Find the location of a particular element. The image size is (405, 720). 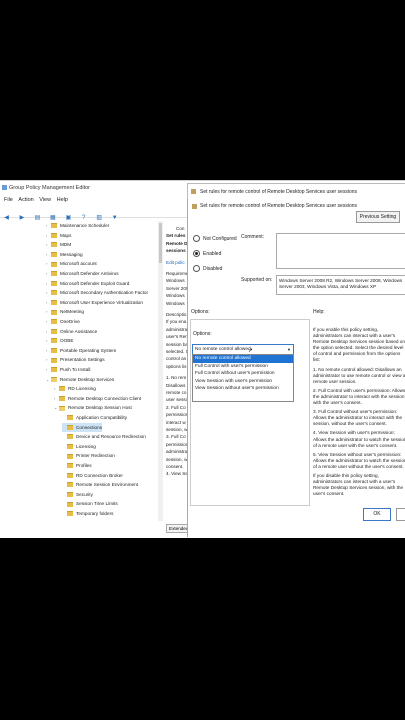

tree-item: › Portable Operating System is located at coordinates (81, 350).